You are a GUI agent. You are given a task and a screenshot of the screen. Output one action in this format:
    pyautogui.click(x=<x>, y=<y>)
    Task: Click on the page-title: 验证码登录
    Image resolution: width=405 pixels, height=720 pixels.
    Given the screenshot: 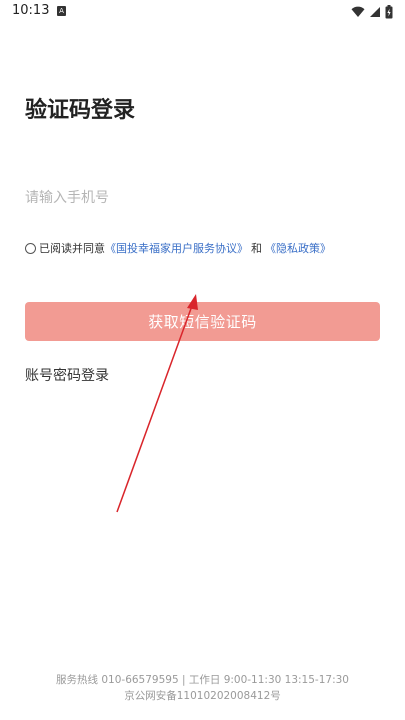 What is the action you would take?
    pyautogui.click(x=80, y=110)
    